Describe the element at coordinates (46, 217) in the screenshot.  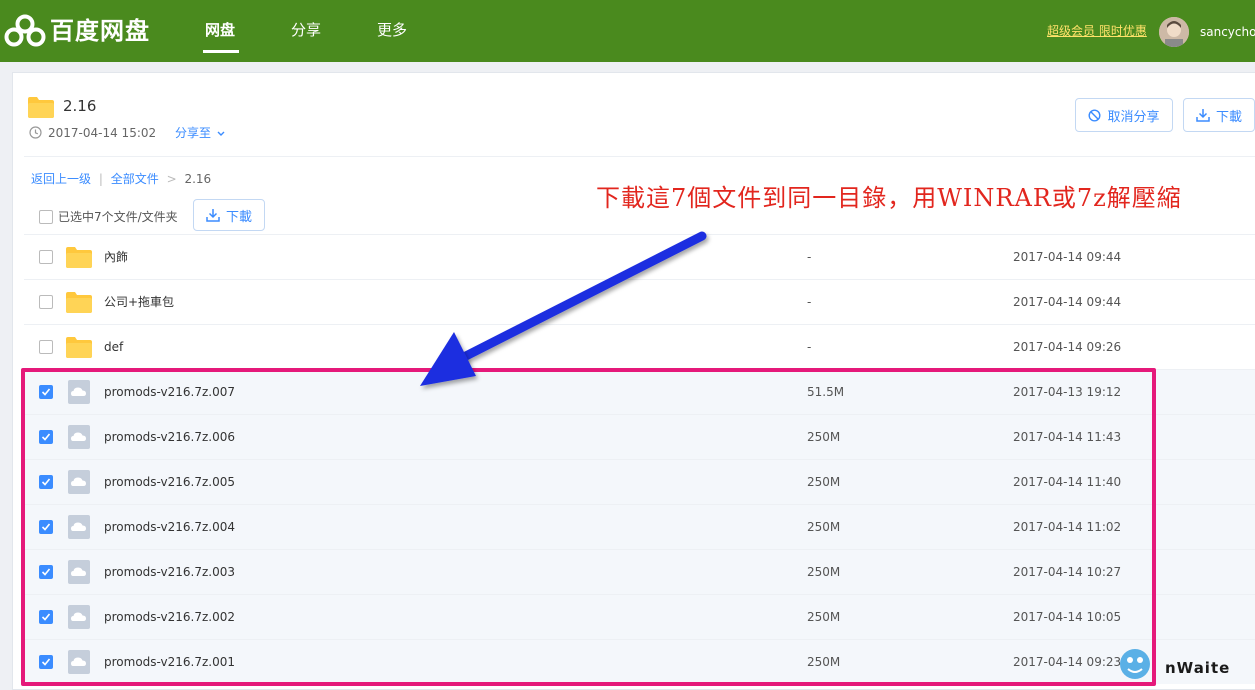
I see `select-all-checkbox` at that location.